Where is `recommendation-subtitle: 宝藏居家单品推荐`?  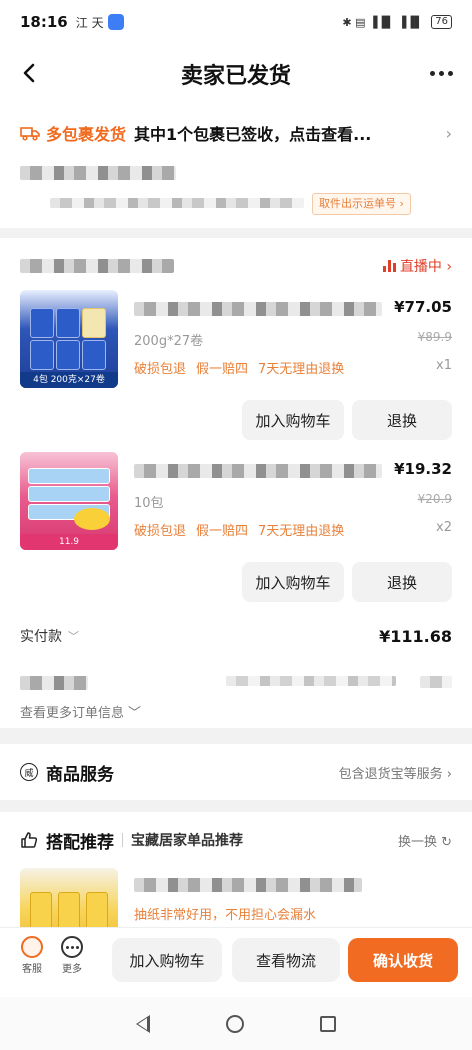
recommendation-subtitle: 宝藏居家单品推荐 is located at coordinates (187, 841).